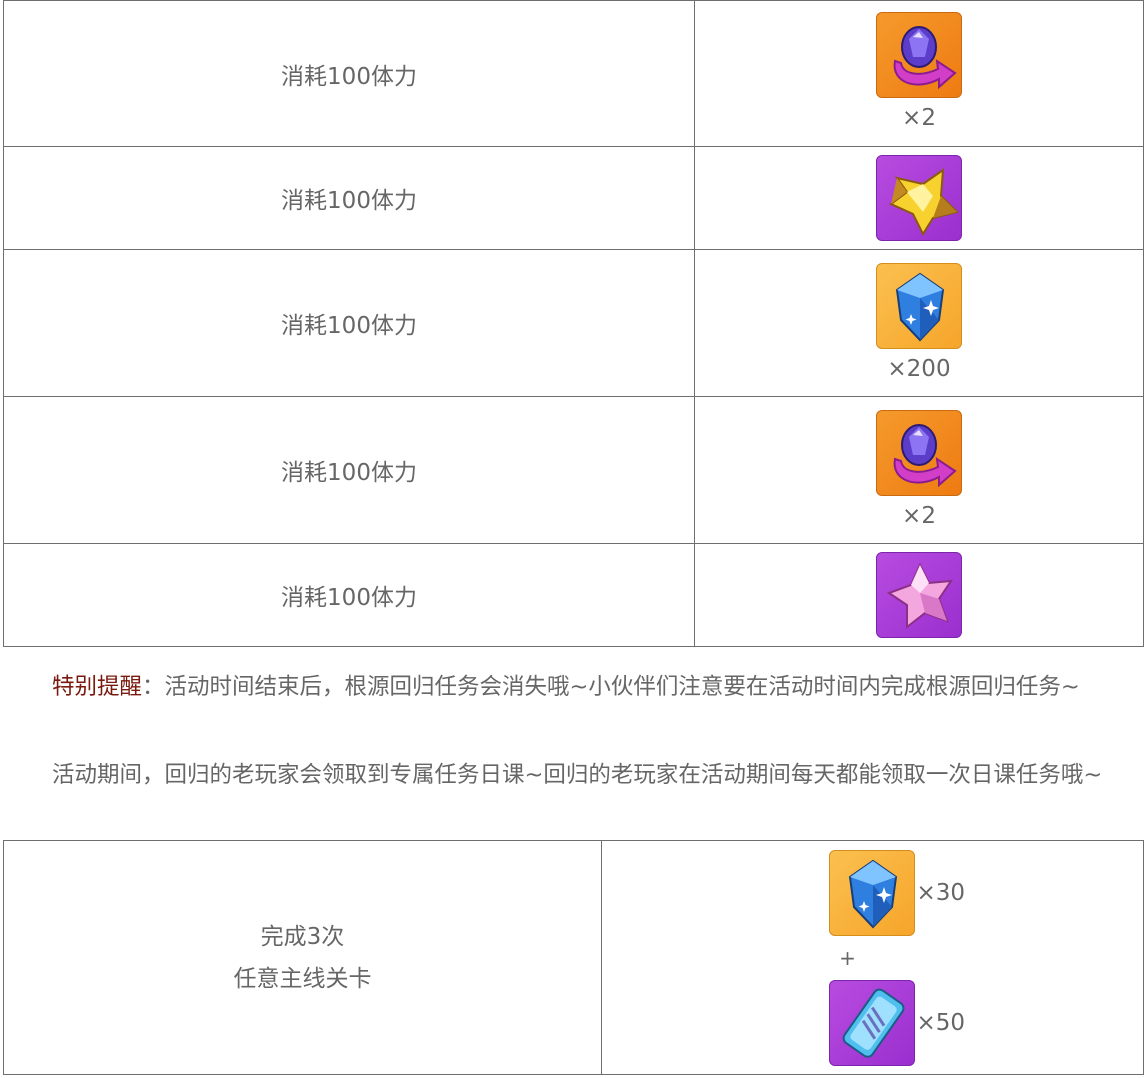 This screenshot has height=1078, width=1148. I want to click on plus-sign: +, so click(847, 957).